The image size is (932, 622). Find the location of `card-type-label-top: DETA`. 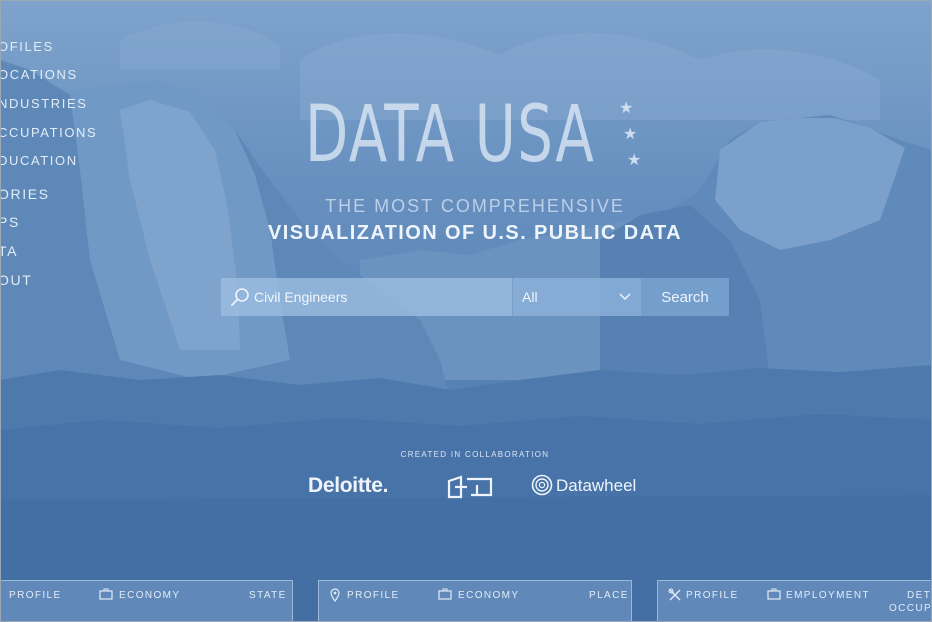

card-type-label-top: DETA is located at coordinates (919, 595).